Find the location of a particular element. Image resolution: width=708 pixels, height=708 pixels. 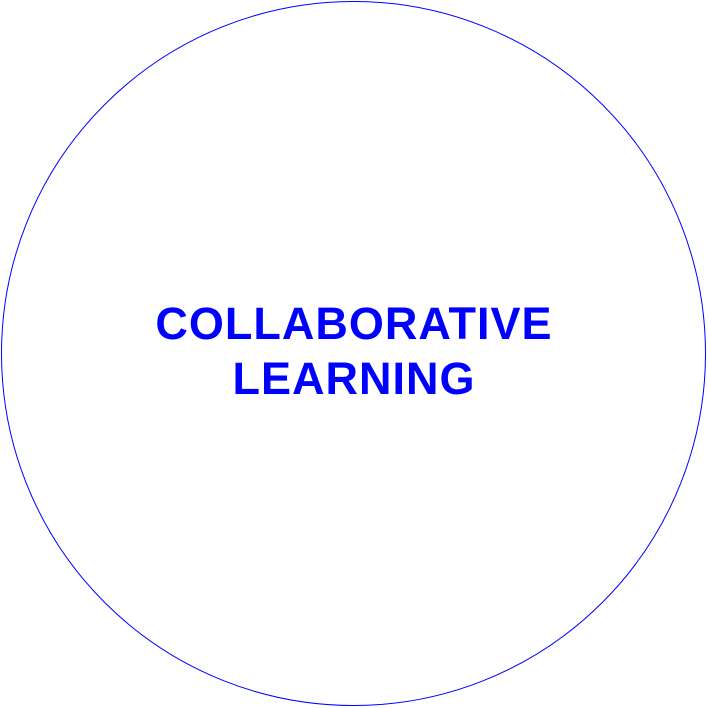

label-line-1: COLLABORATIVE is located at coordinates (354, 323).